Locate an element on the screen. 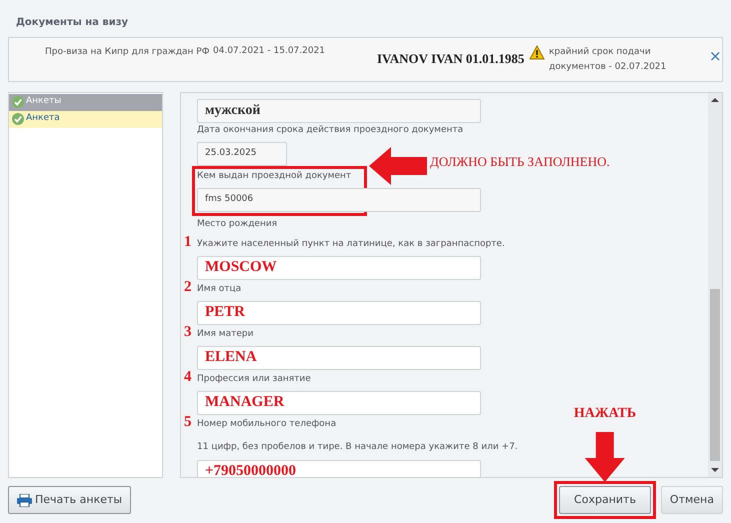 This screenshot has width=731, height=523. program-text: Про-виза на Кипр для граждан РФ is located at coordinates (127, 52).